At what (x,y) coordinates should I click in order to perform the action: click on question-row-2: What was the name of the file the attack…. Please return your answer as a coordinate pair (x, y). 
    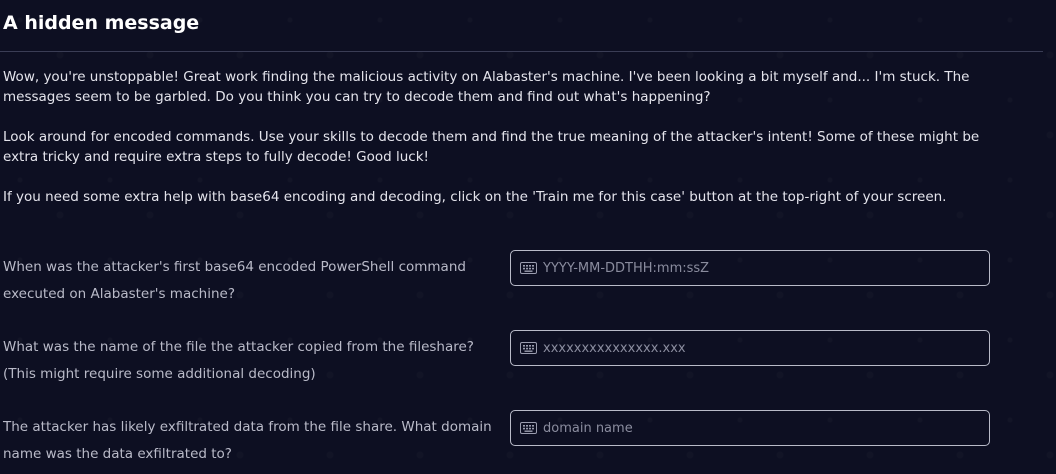
    Looking at the image, I should click on (503, 362).